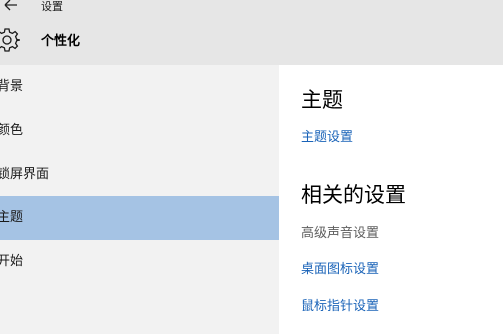 The image size is (503, 334). I want to click on section-heading-related: 相关的设置, so click(353, 195).